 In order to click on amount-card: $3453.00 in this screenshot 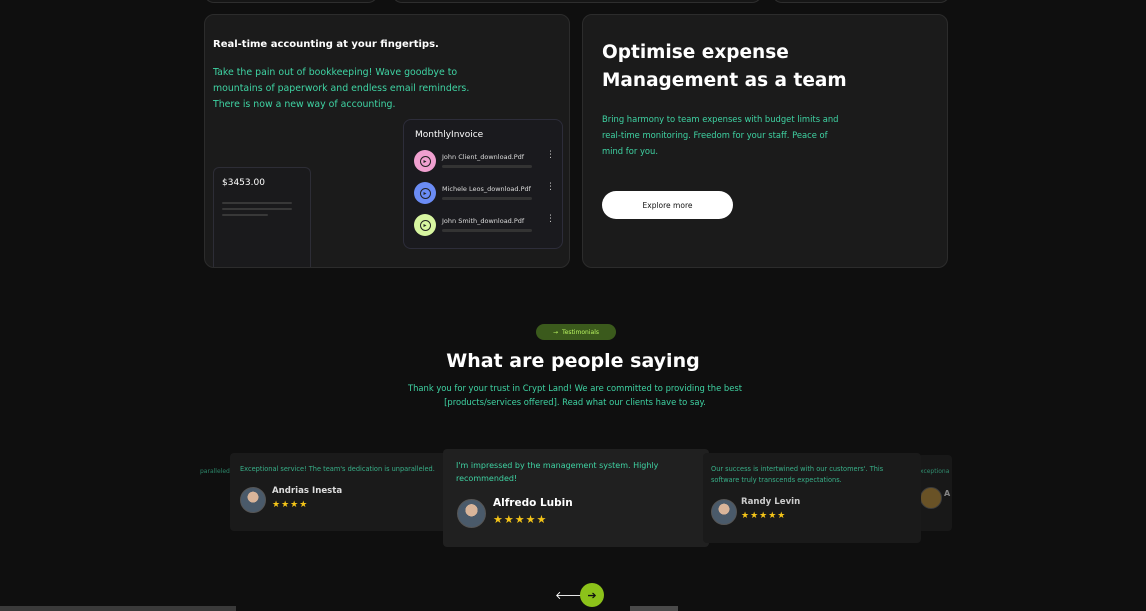, I will do `click(262, 217)`.